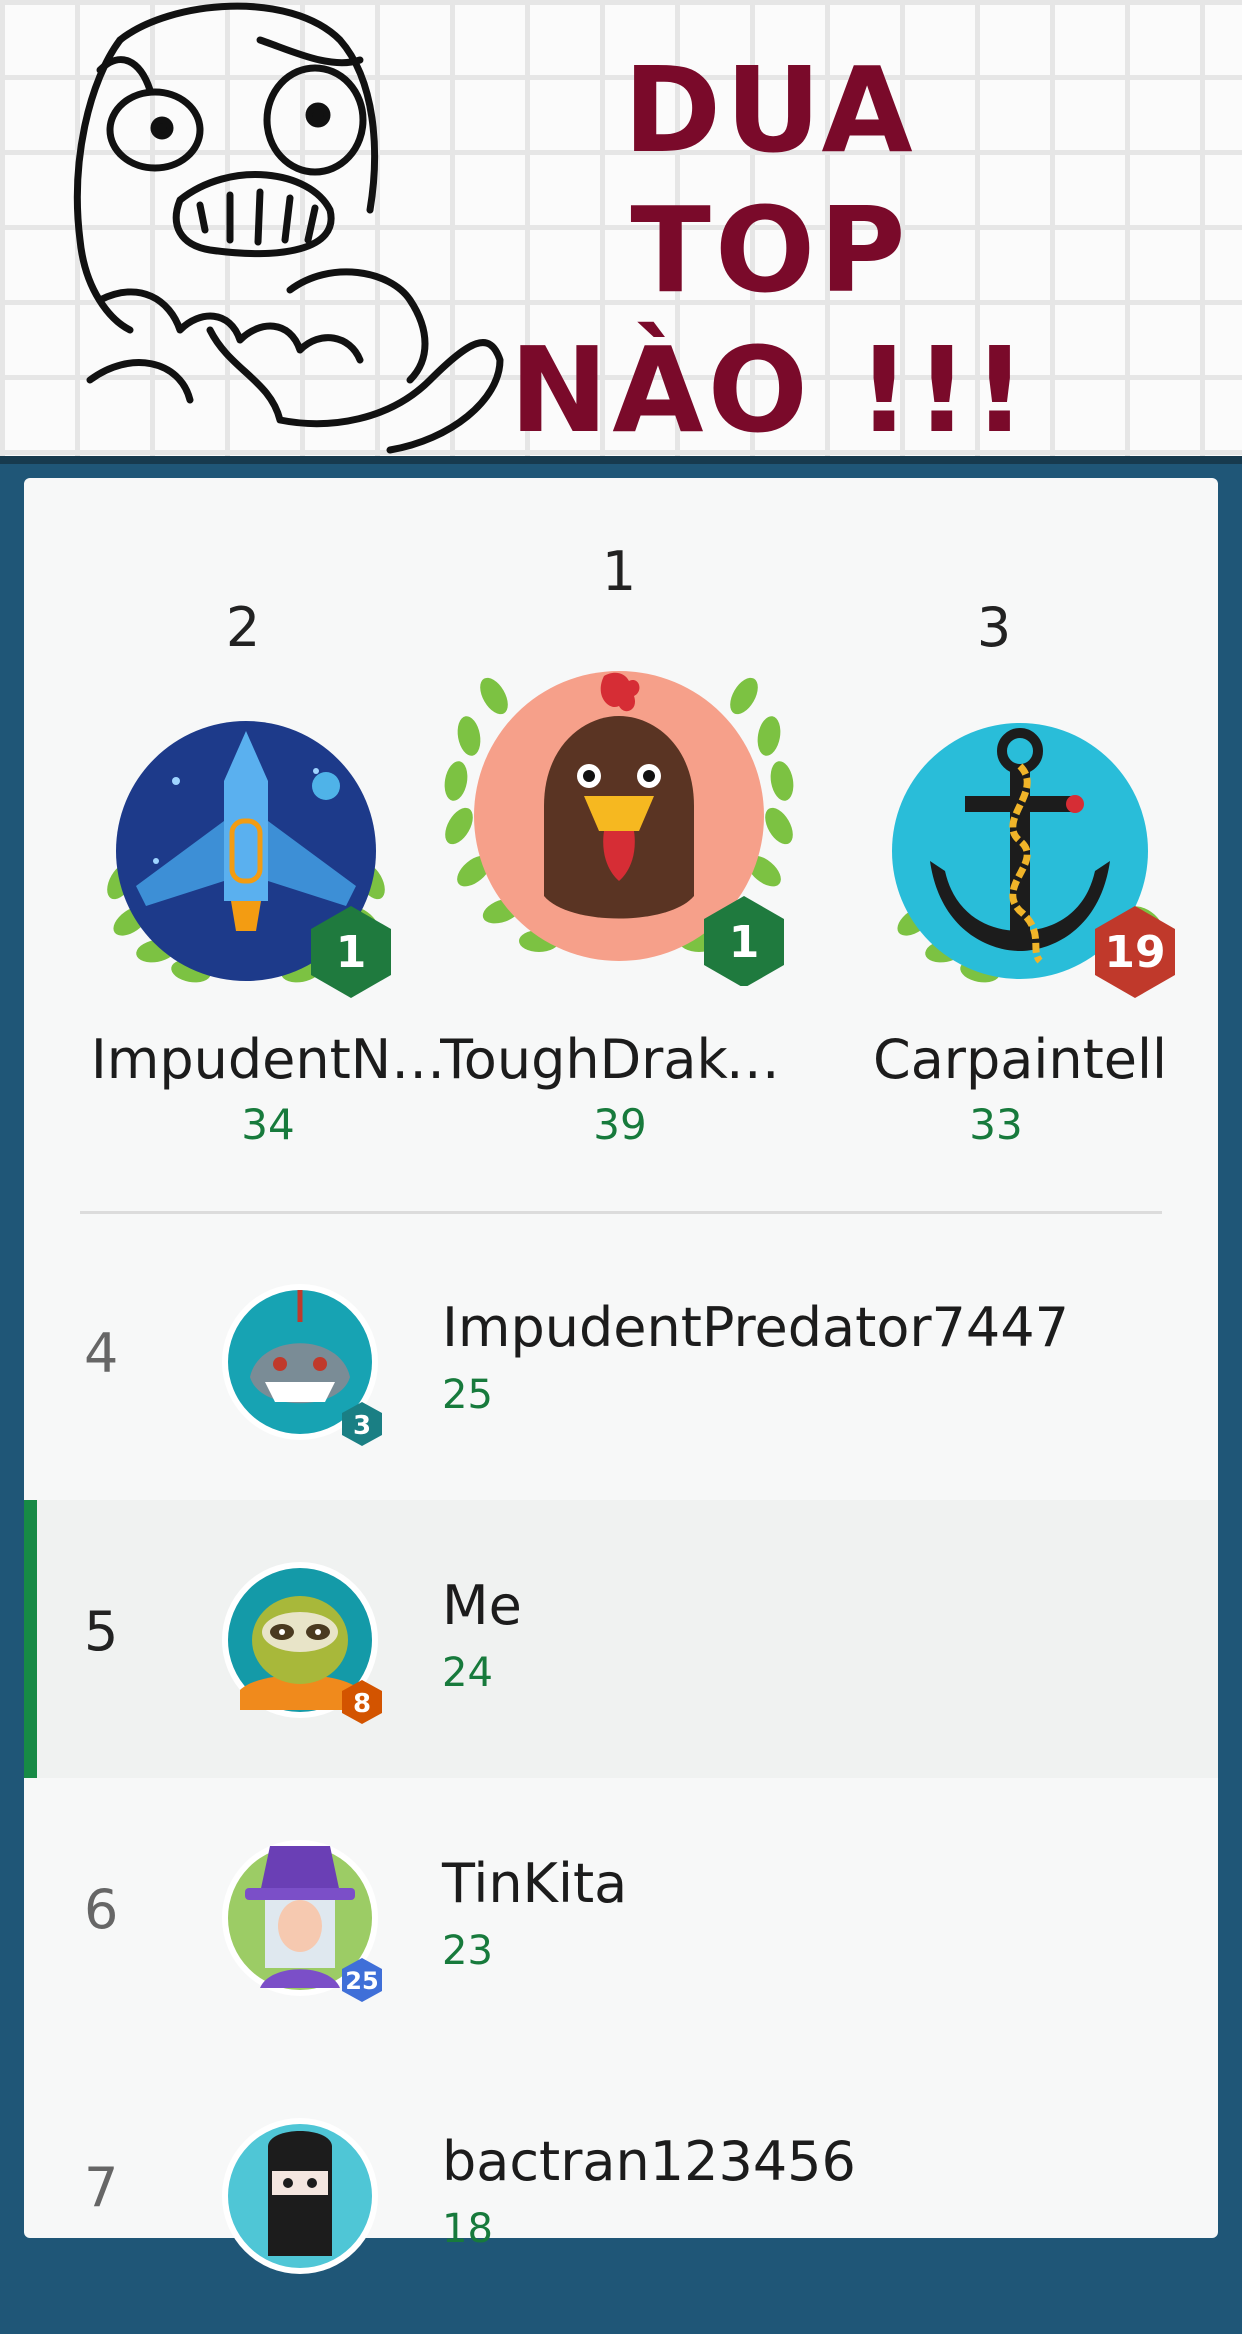 The height and width of the screenshot is (2334, 1242). Describe the element at coordinates (621, 1361) in the screenshot. I see `leaderboard-row: 4 3 ImpudentPredator7447 25` at that location.